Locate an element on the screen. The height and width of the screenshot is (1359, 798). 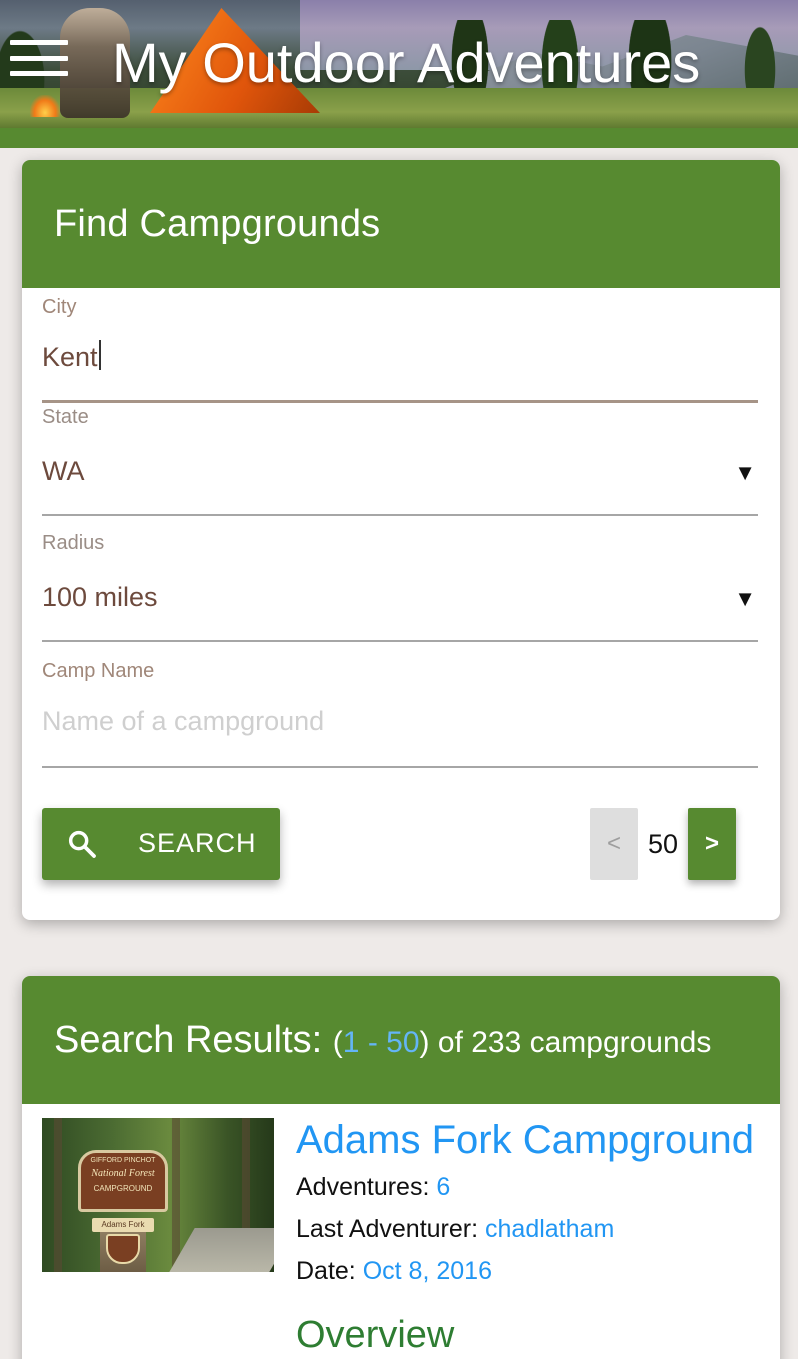
city-value: Kent is located at coordinates (70, 357).